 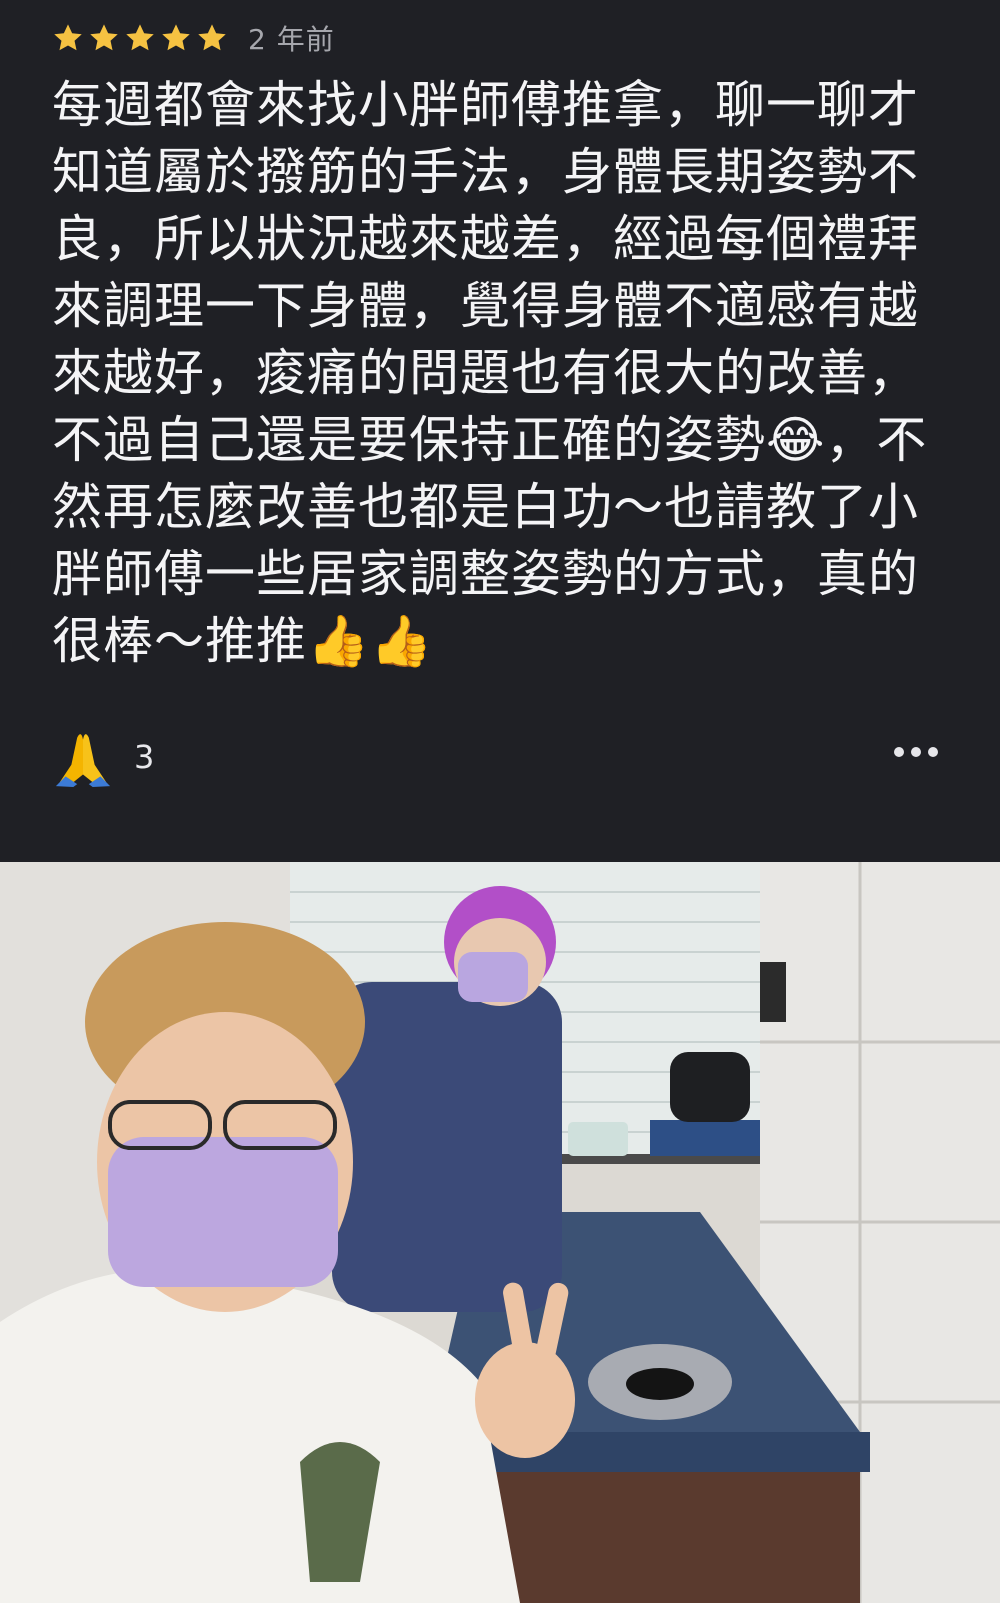 I want to click on review-meta: 2 年前, so click(x=193, y=38).